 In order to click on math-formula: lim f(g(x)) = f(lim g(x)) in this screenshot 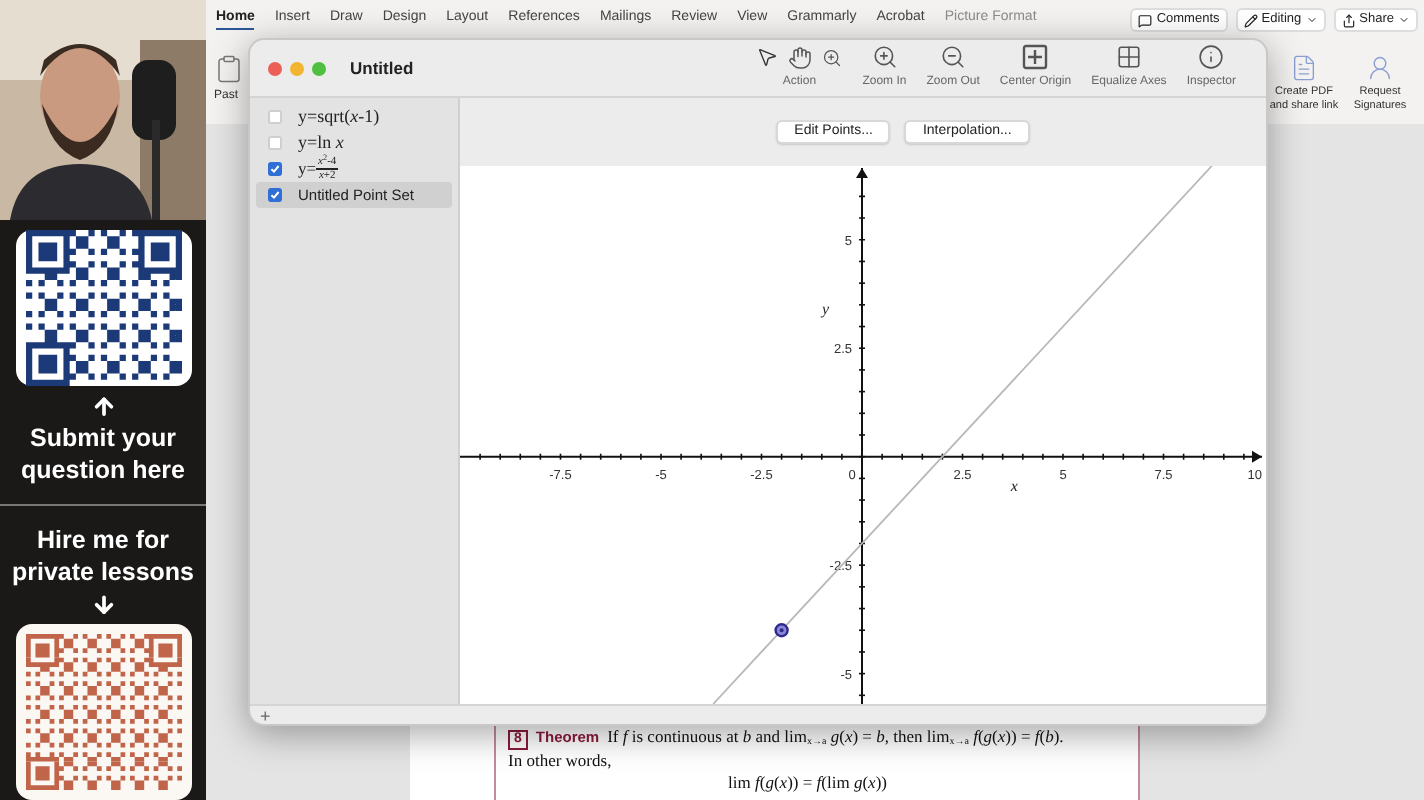, I will do `click(807, 781)`.